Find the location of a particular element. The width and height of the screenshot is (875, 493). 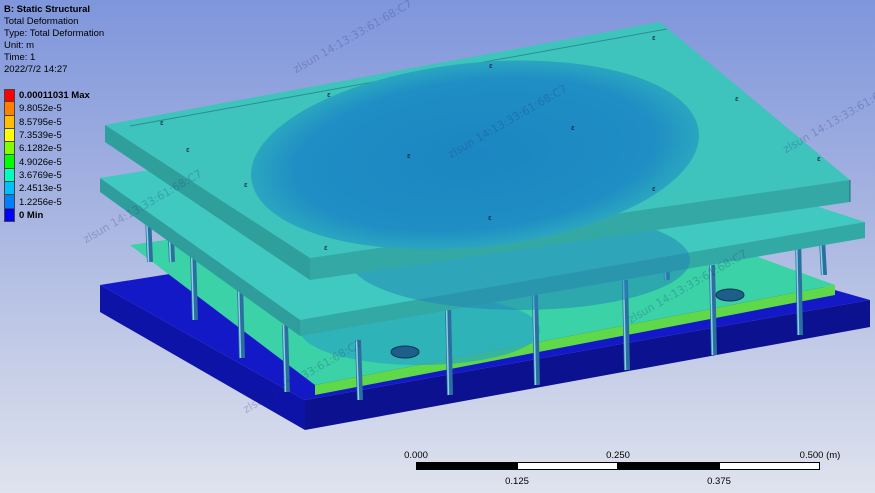

legend-row: 0.00011031 Max is located at coordinates (47, 96).